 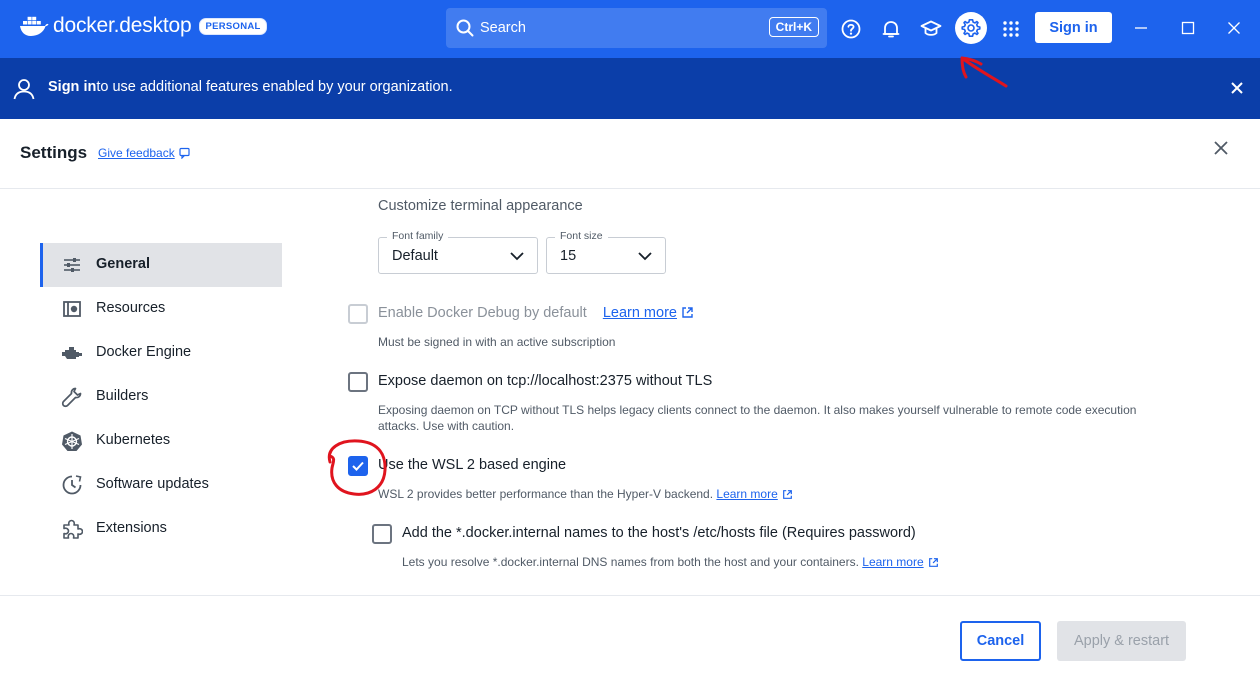 I want to click on apps-grid-icon, so click(x=1011, y=29).